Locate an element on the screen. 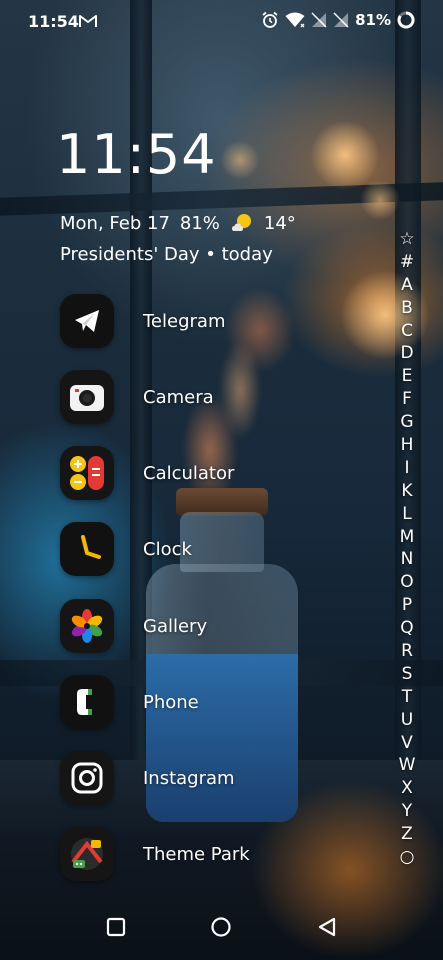 This screenshot has width=443, height=960. phone-icon is located at coordinates (87, 702).